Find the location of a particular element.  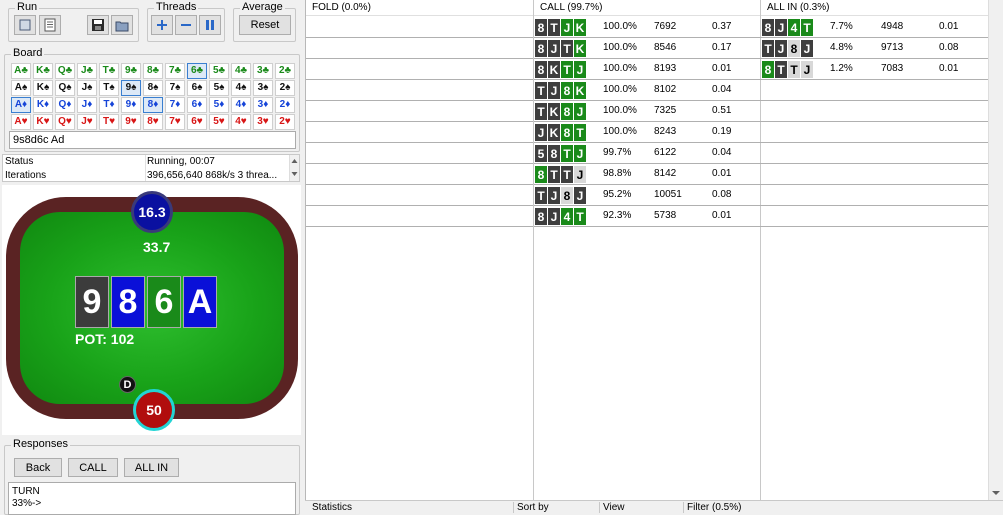

card-toggle: T♠ is located at coordinates (109, 88).